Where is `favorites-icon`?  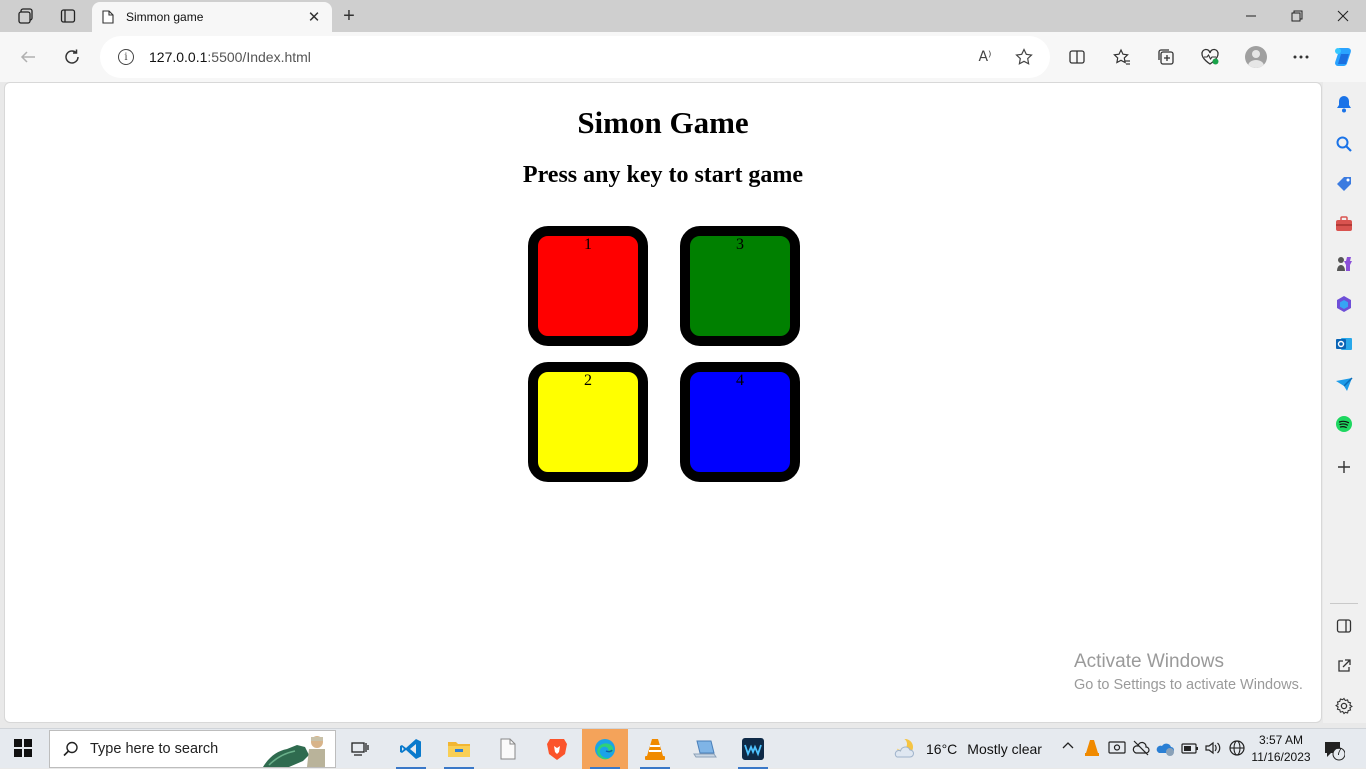
favorites-icon is located at coordinates (1122, 57).